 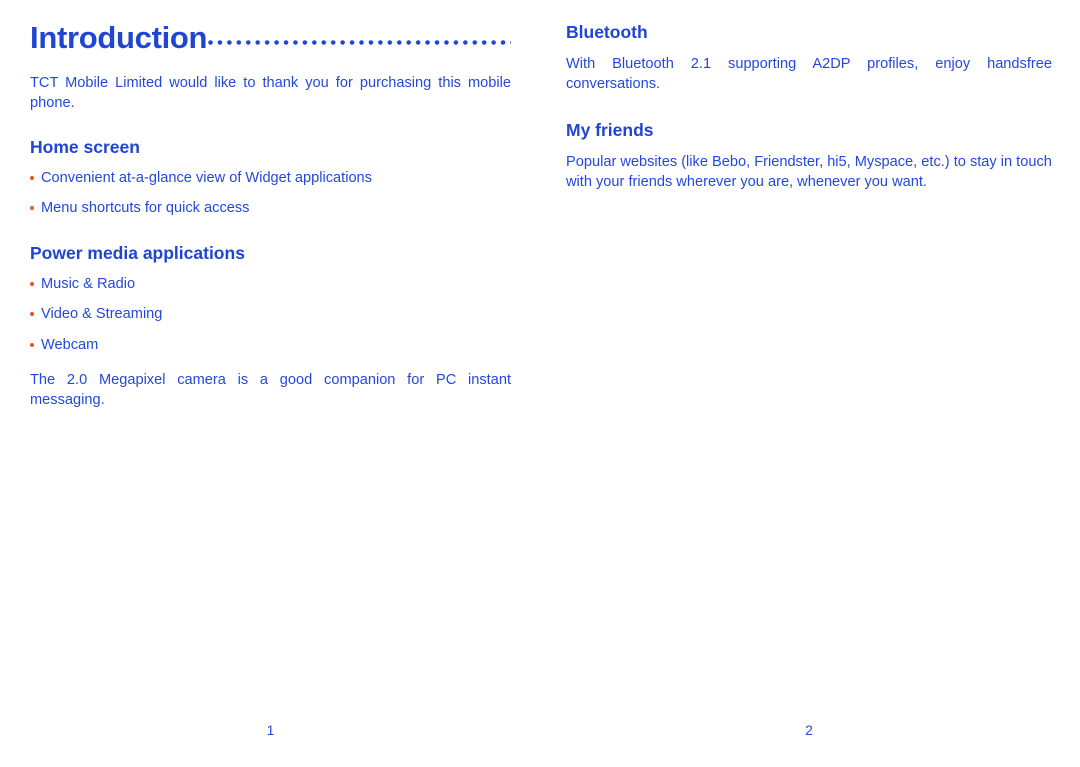 I want to click on bullet-list-power-media: Music & Radio Video & Streaming Webcam, so click(x=270, y=315).